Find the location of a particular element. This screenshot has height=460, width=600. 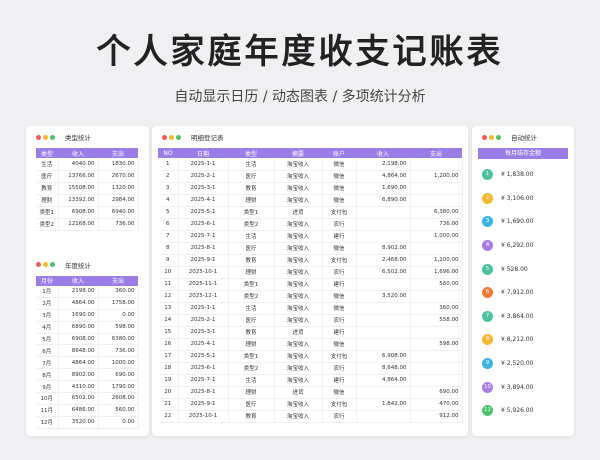

table-cell: 13766.00 is located at coordinates (78, 176).